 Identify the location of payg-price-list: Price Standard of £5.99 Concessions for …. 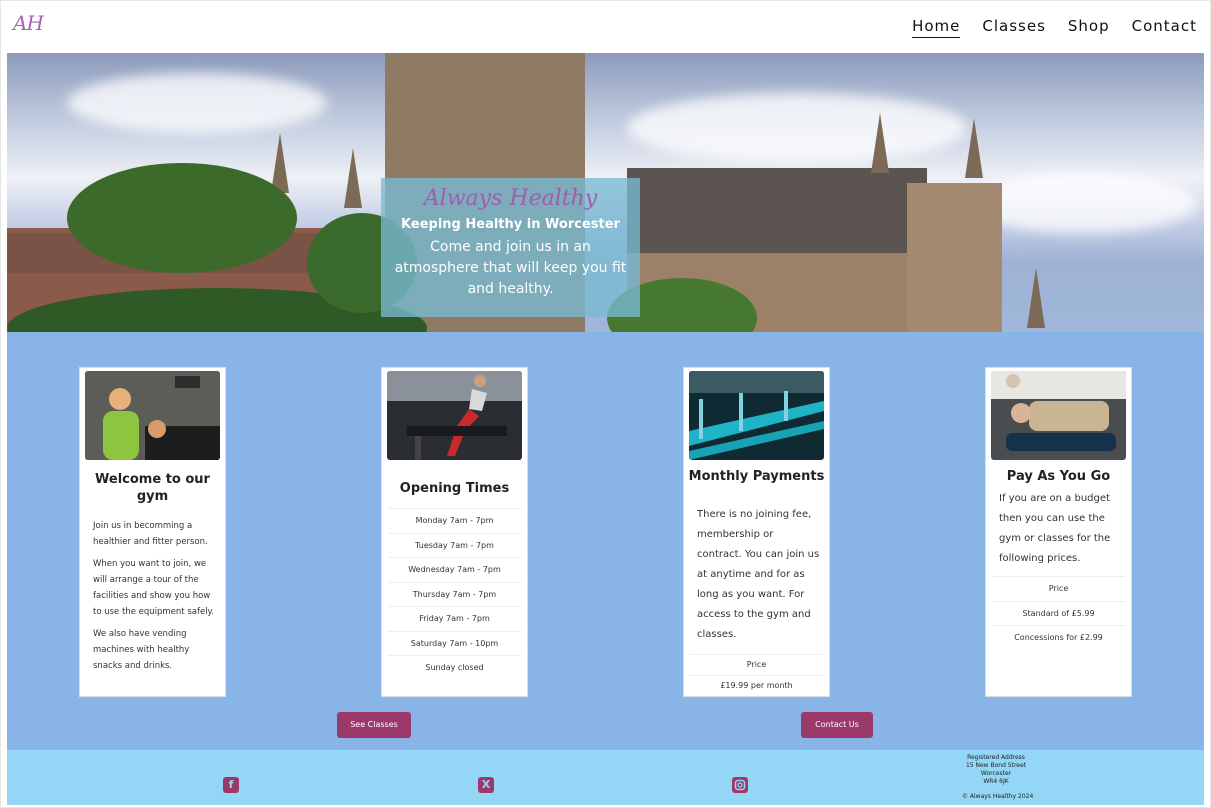
(1058, 613).